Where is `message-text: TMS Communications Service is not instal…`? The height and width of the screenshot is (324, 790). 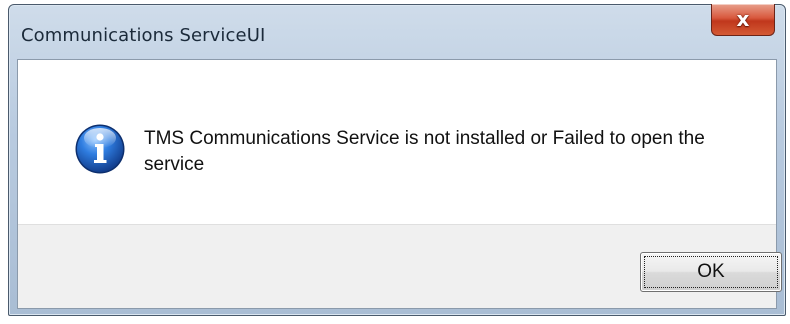 message-text: TMS Communications Service is not instal… is located at coordinates (424, 151).